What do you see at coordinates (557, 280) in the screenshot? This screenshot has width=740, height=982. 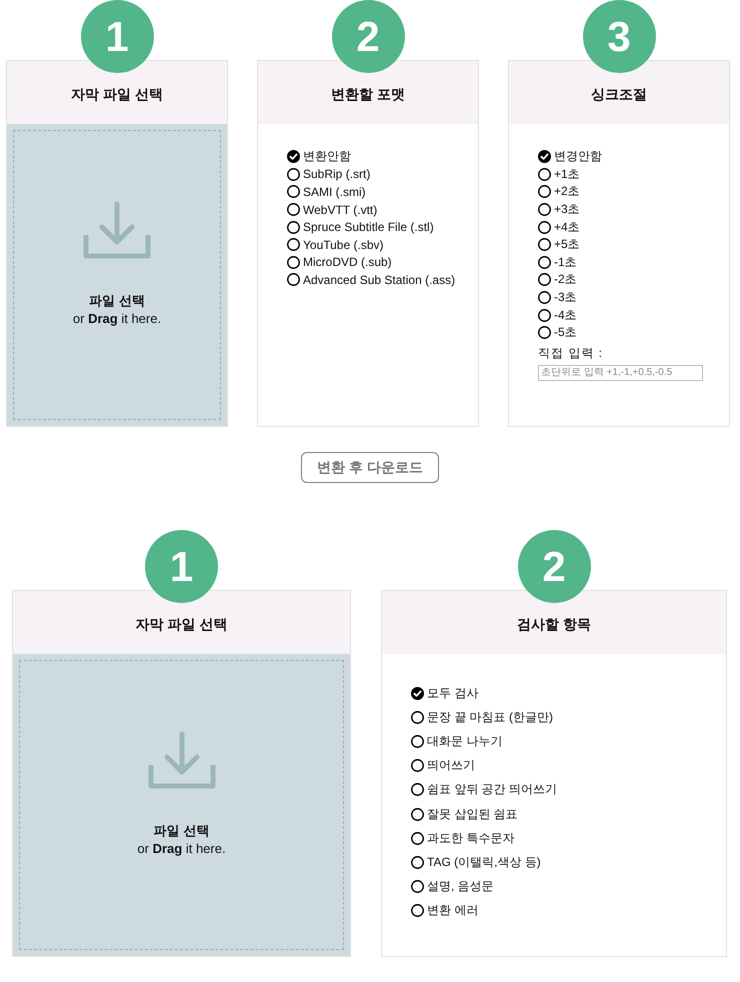 I see `radio-option: -2초` at bounding box center [557, 280].